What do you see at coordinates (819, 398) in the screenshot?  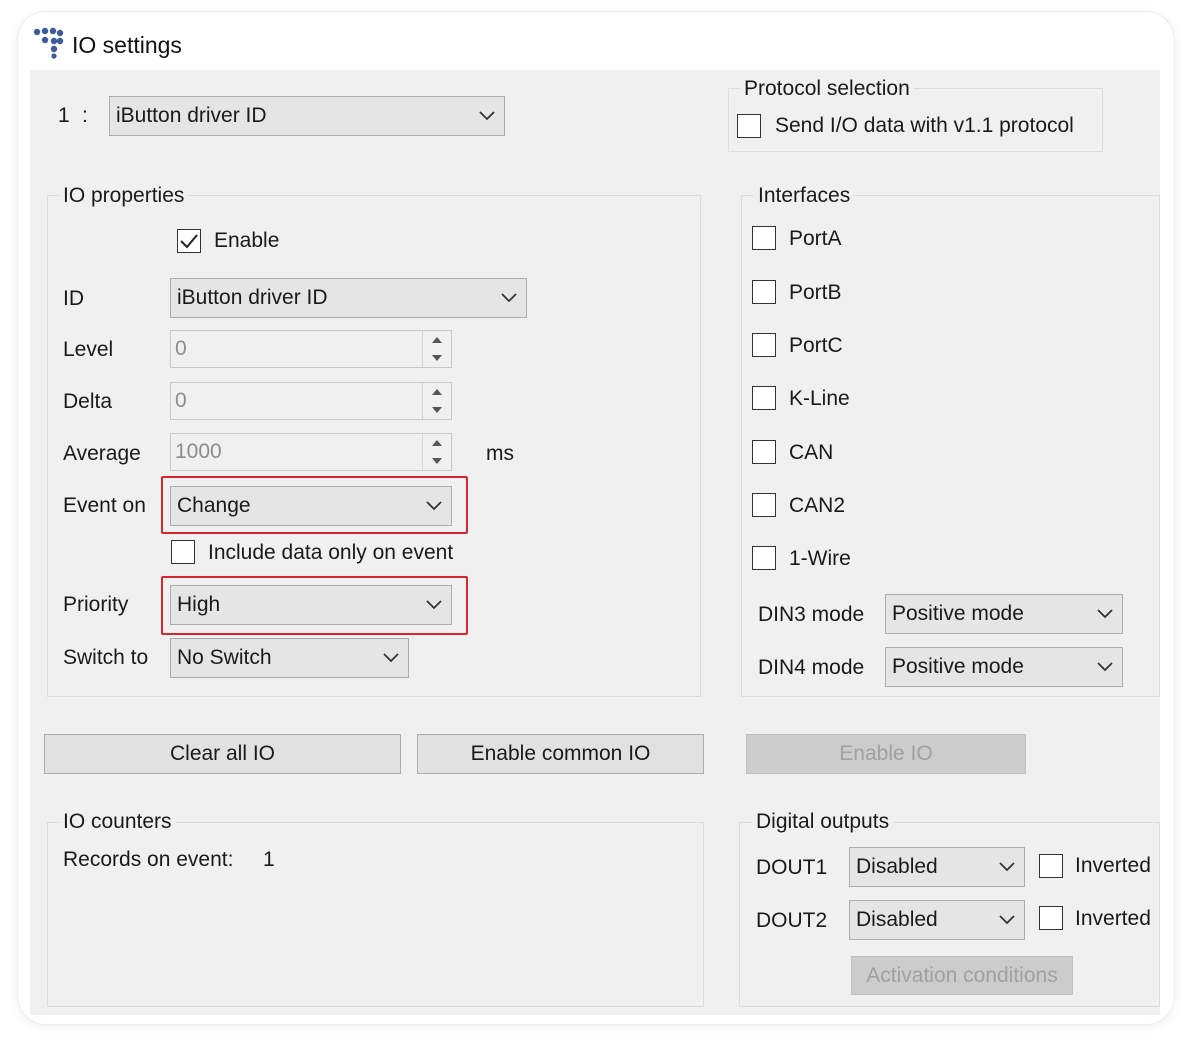 I see `kline-label: K-Line` at bounding box center [819, 398].